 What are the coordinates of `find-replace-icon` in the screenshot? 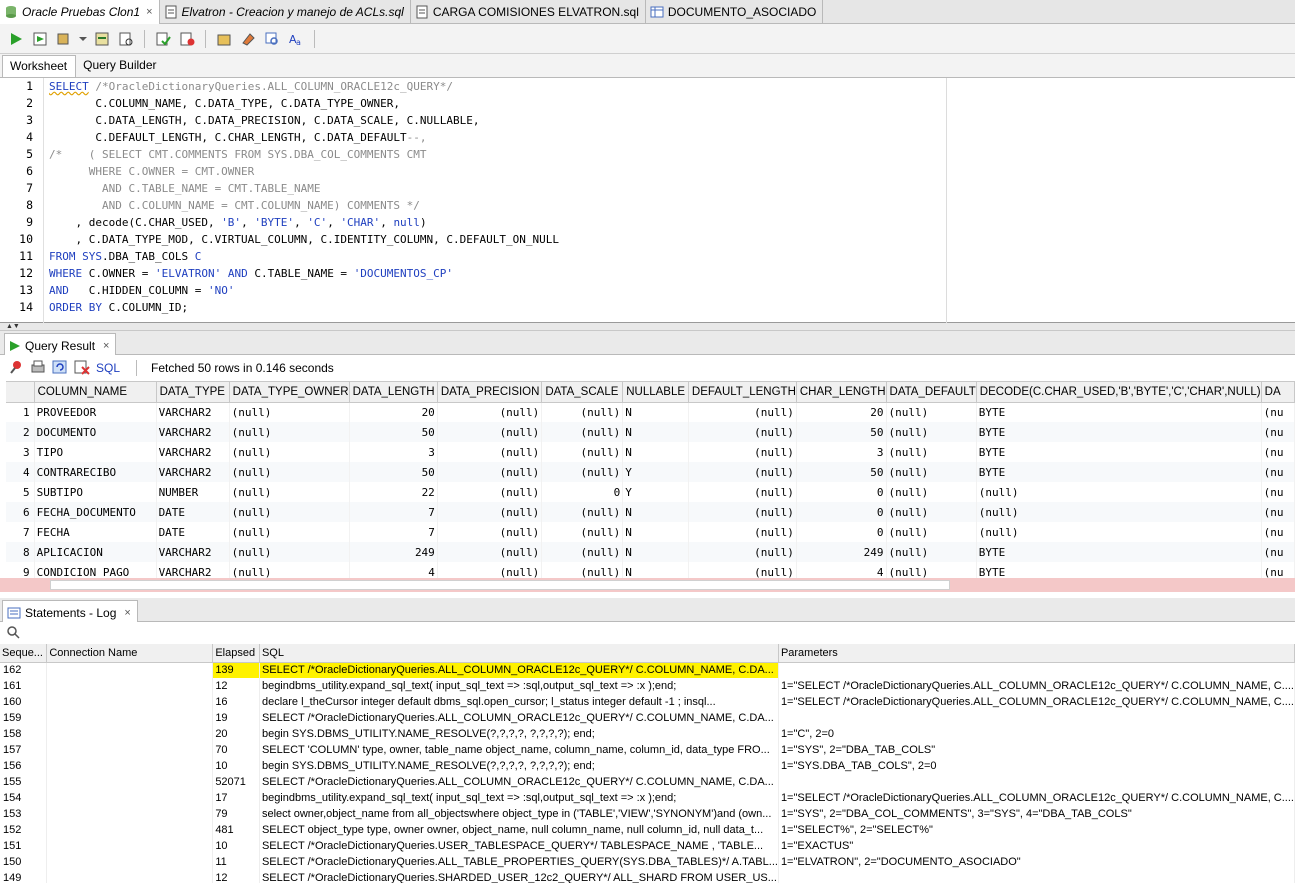 It's located at (272, 39).